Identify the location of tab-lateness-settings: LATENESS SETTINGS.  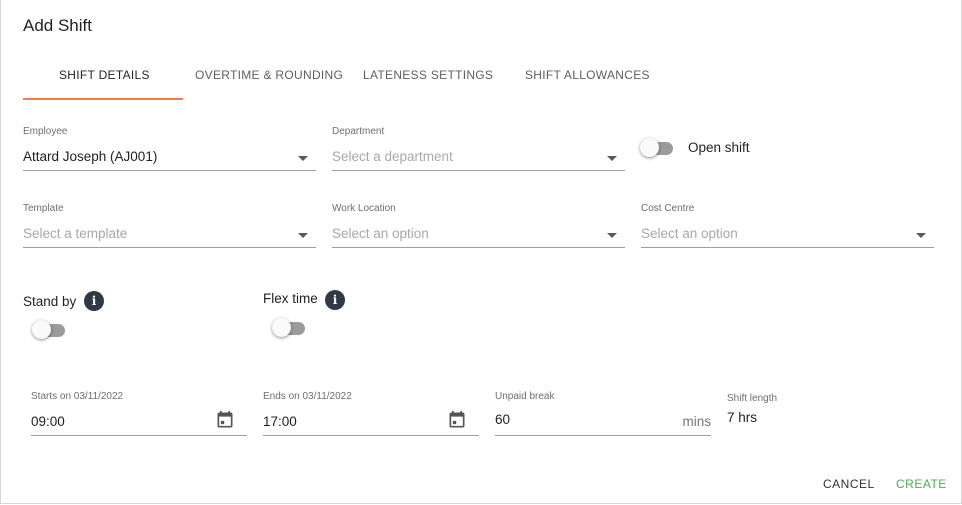
(428, 75).